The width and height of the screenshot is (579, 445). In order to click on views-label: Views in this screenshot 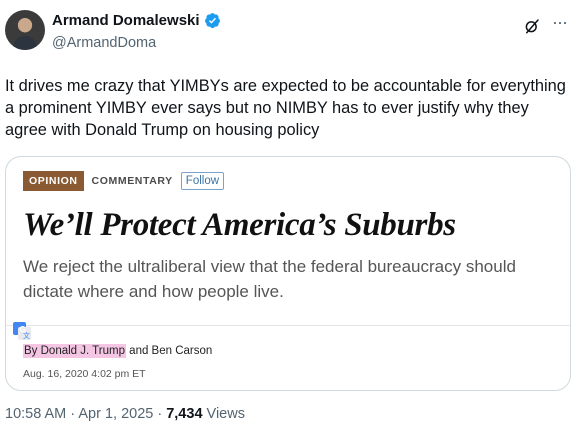, I will do `click(223, 414)`.